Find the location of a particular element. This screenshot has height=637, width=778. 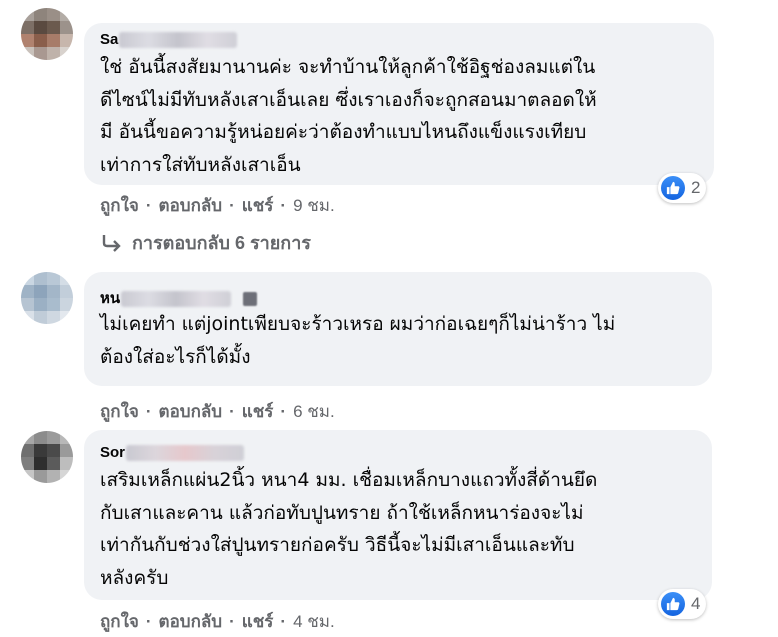

author-name: Sa is located at coordinates (109, 40).